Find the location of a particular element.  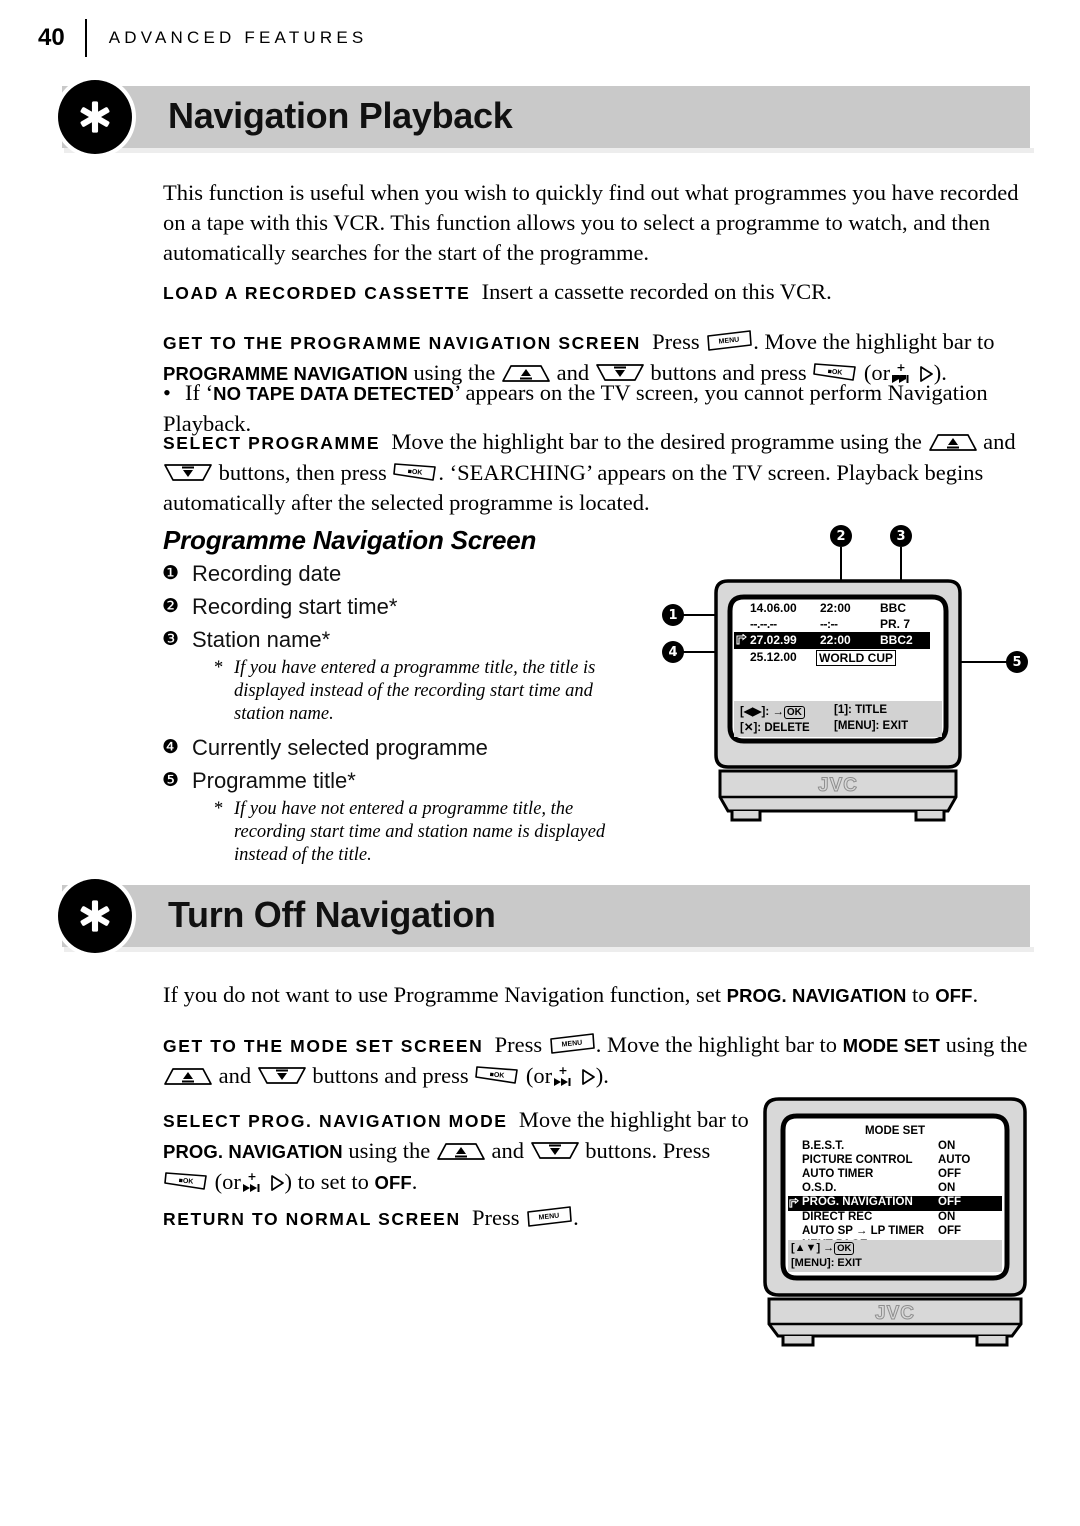

asterisk-icon is located at coordinates (95, 916).